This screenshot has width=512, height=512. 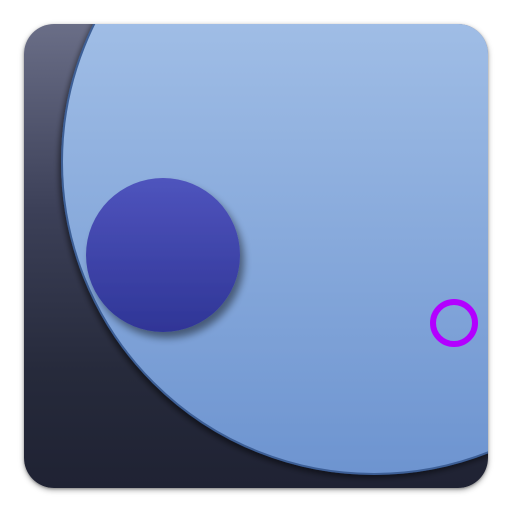 I want to click on dark-blue-dot, so click(x=163, y=255).